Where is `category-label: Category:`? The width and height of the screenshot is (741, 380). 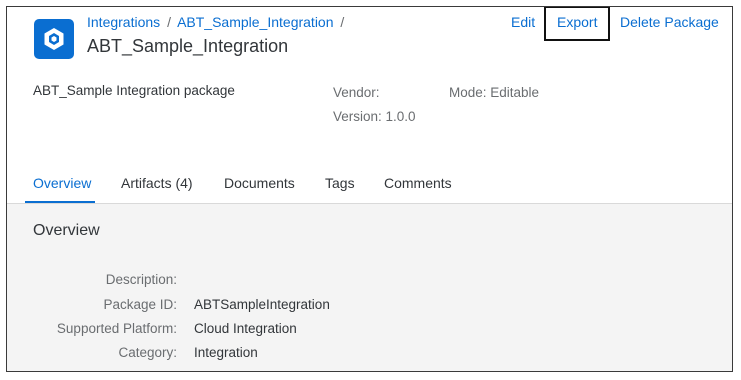
category-label: Category: is located at coordinates (147, 352).